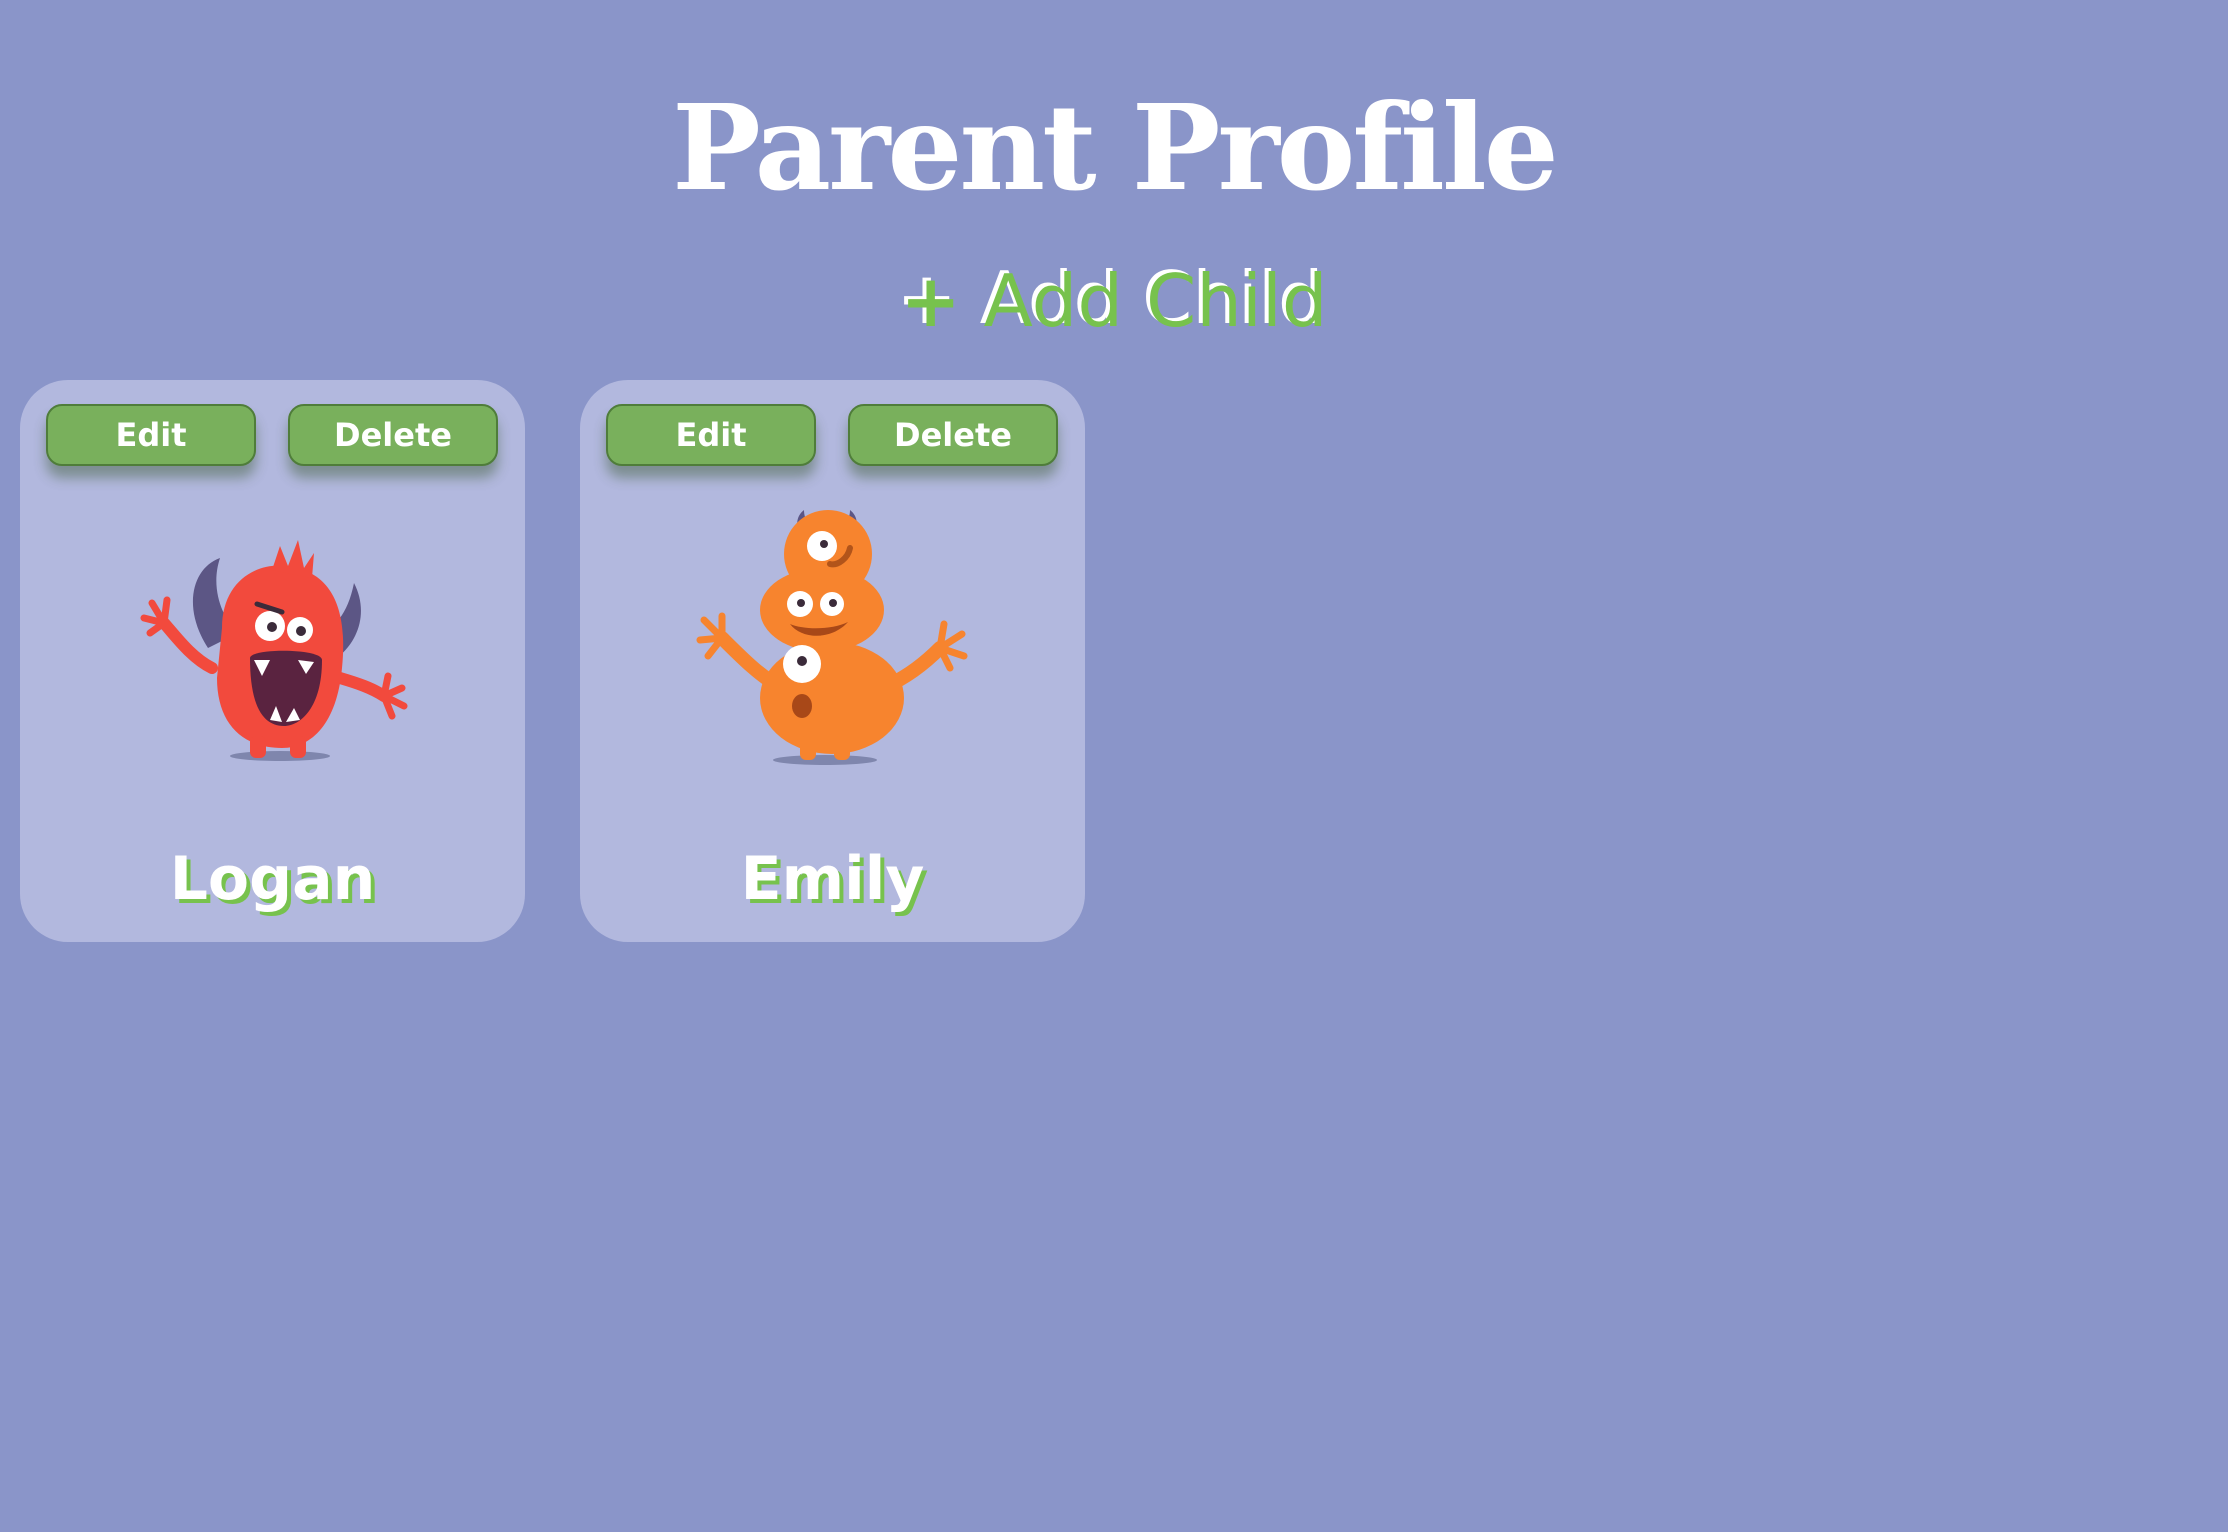 This screenshot has width=2228, height=1532. Describe the element at coordinates (1155, 301) in the screenshot. I see `add-child-label: Add Child` at that location.